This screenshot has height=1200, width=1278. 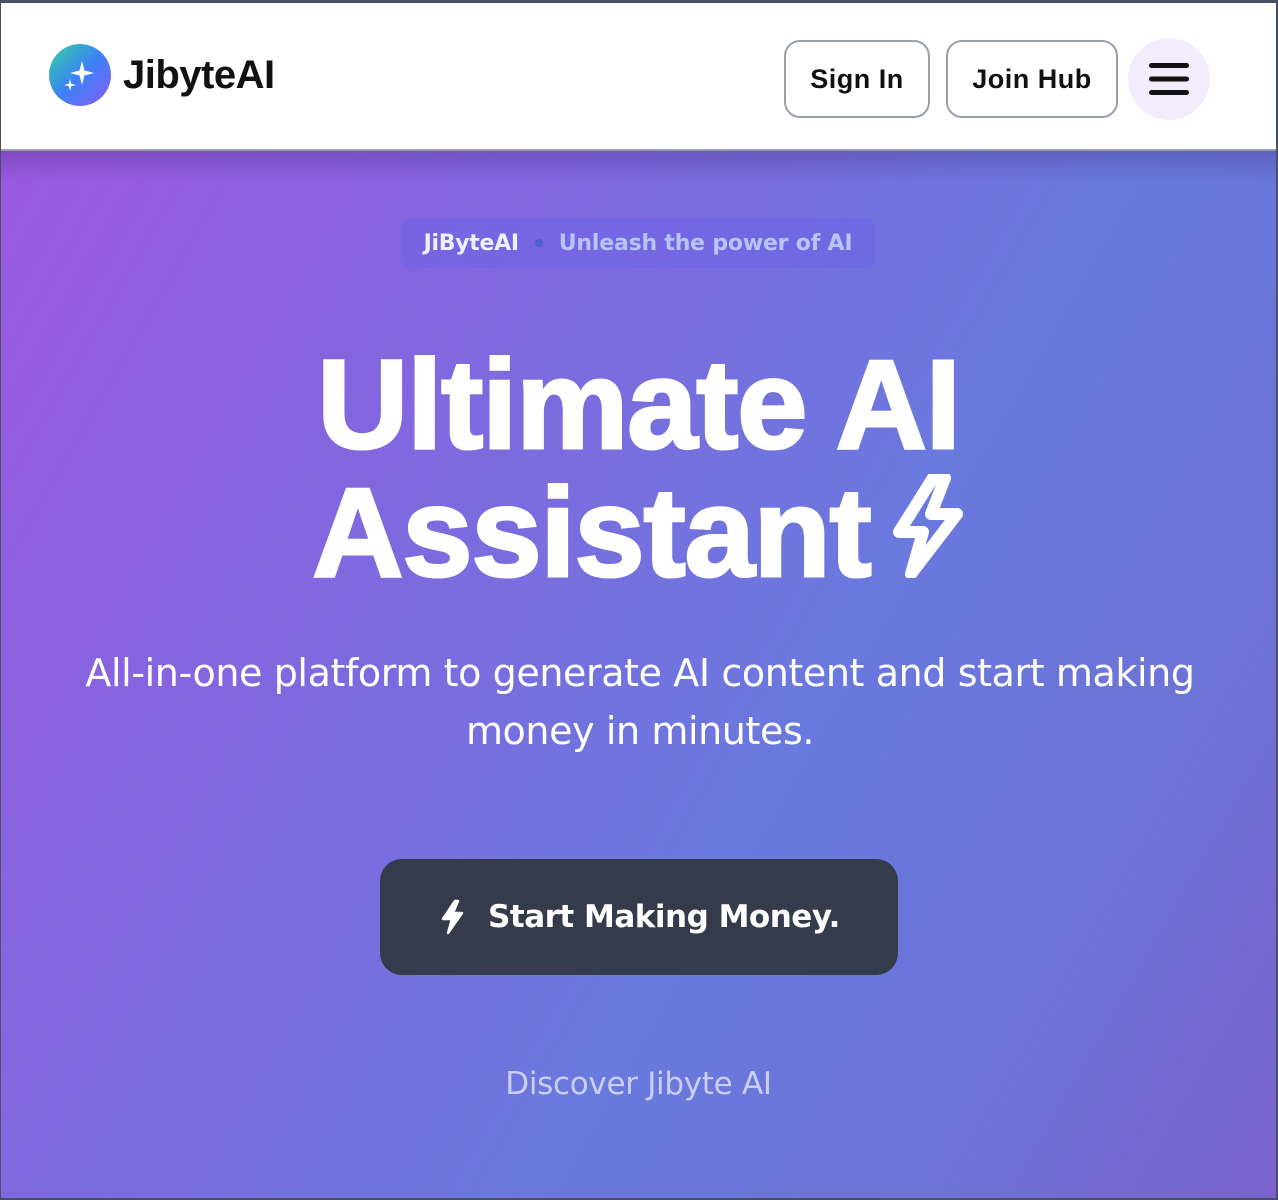 I want to click on top-navbar: JibyteAI Sign In Join Hub, so click(x=638, y=77).